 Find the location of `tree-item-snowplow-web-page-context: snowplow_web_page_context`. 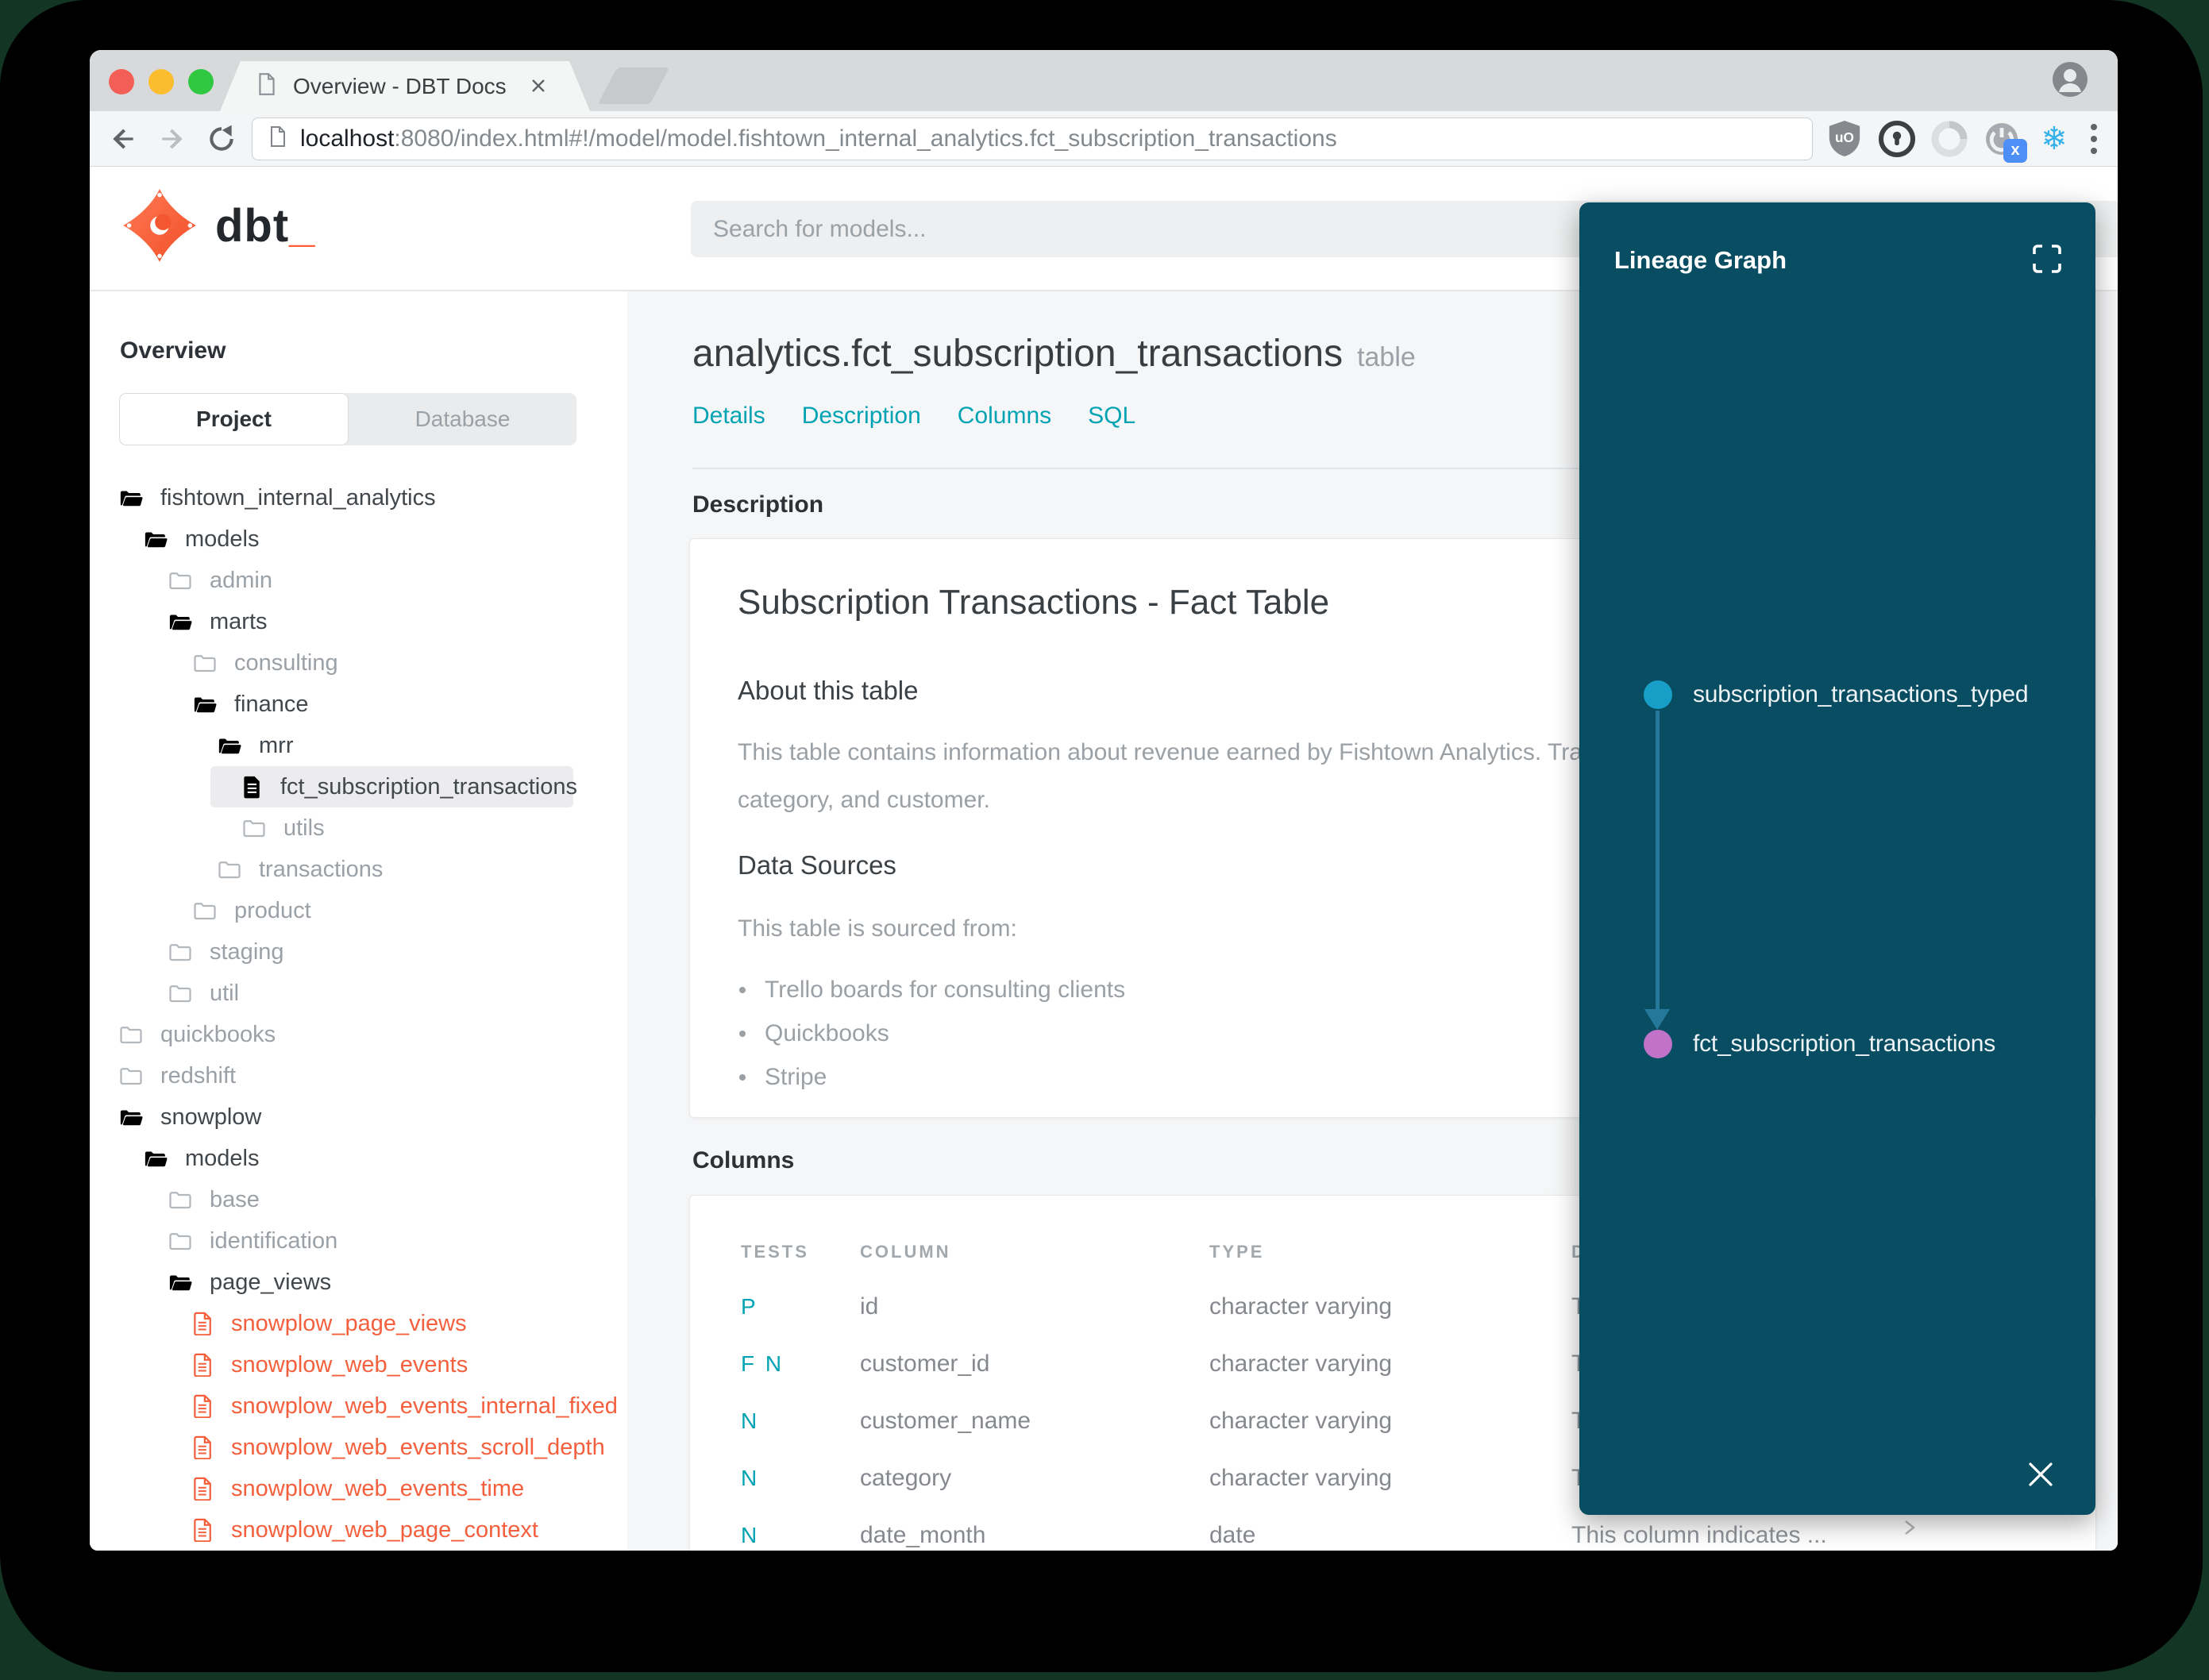

tree-item-snowplow-web-page-context: snowplow_web_page_context is located at coordinates (358, 1530).